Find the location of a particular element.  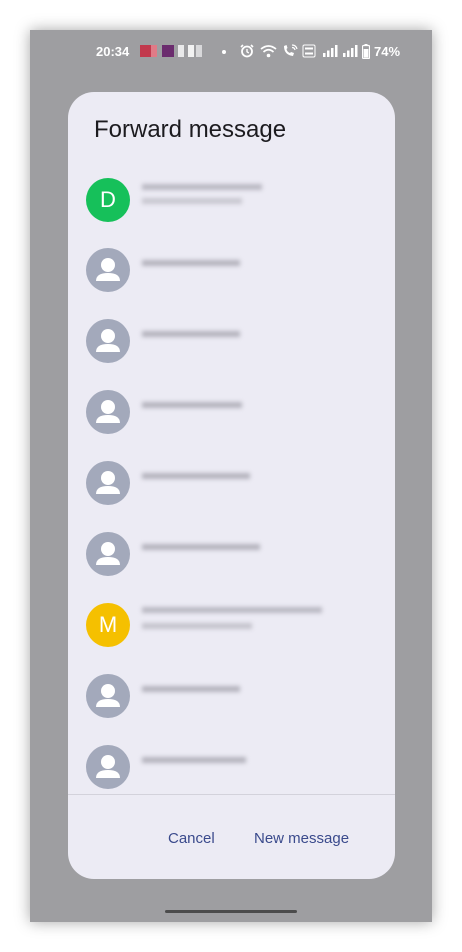

dialog-title: Forward message is located at coordinates (190, 129).